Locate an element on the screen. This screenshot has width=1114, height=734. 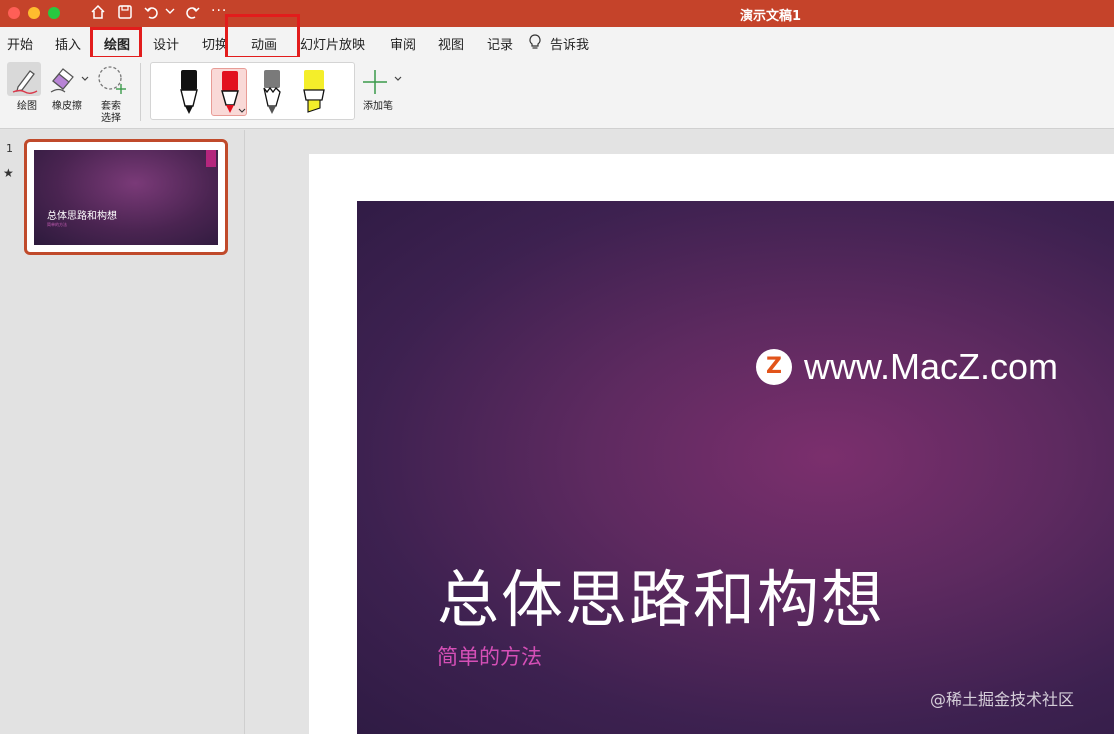
close-window-button is located at coordinates (14, 13).